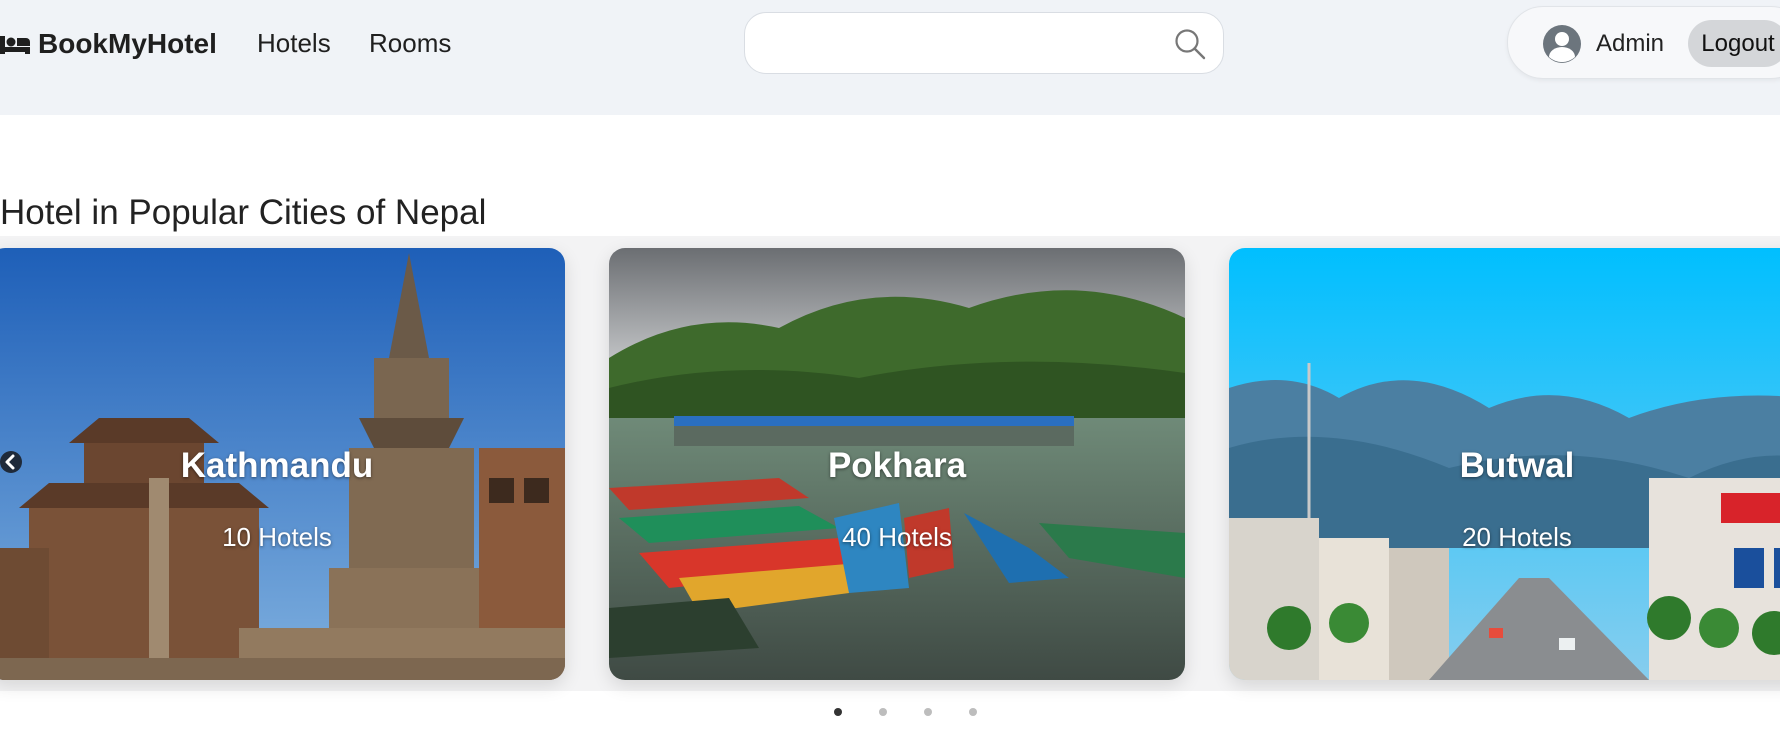  Describe the element at coordinates (277, 537) in the screenshot. I see `hotel-count: 10 Hotels` at that location.